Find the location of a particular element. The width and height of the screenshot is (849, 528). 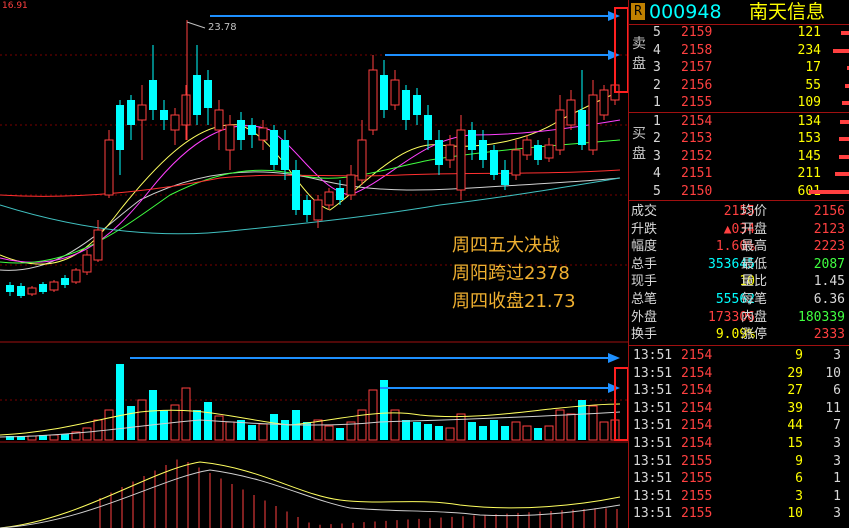

sell-row: 4 2158 234 is located at coordinates (739, 50).